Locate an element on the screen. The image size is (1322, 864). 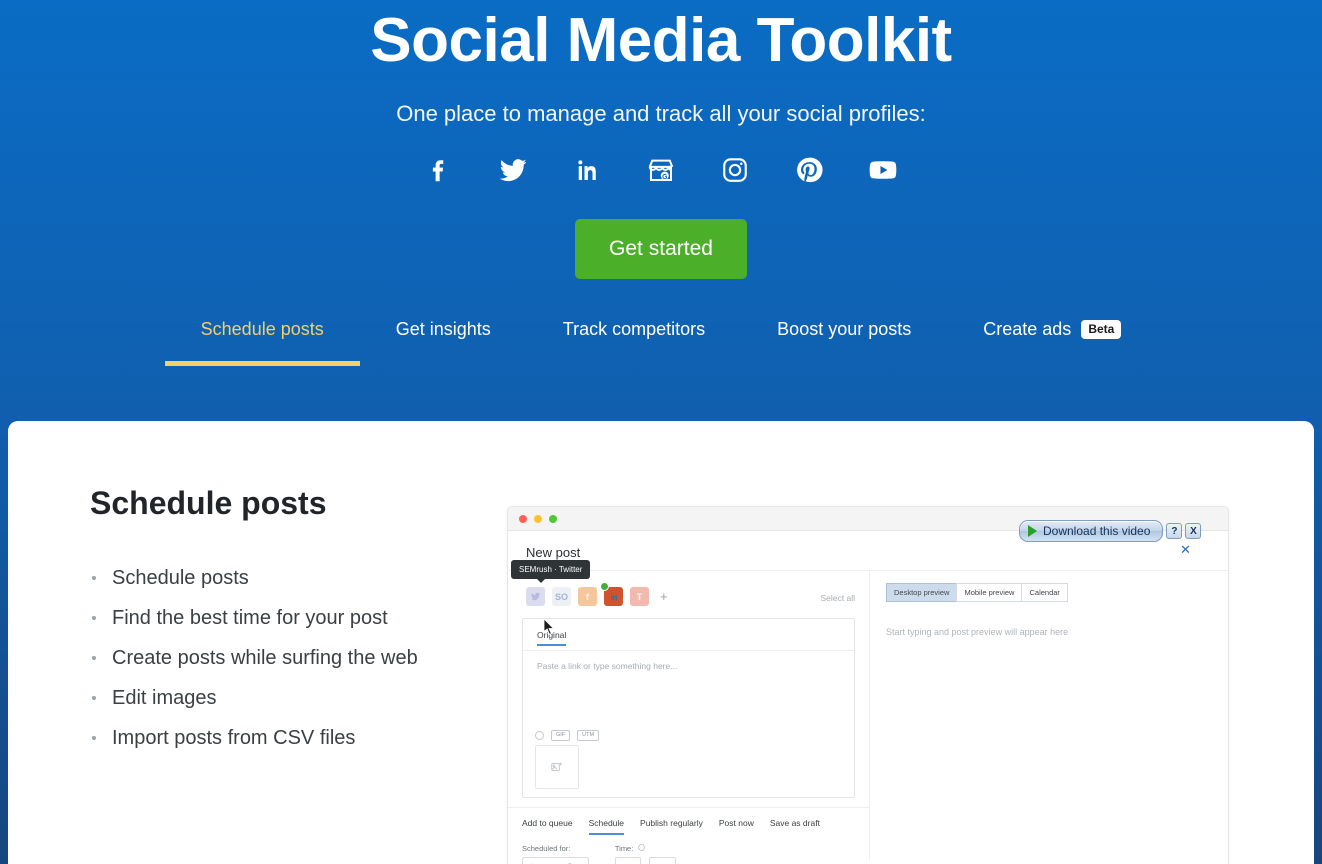
tab-original: Original is located at coordinates (552, 638).